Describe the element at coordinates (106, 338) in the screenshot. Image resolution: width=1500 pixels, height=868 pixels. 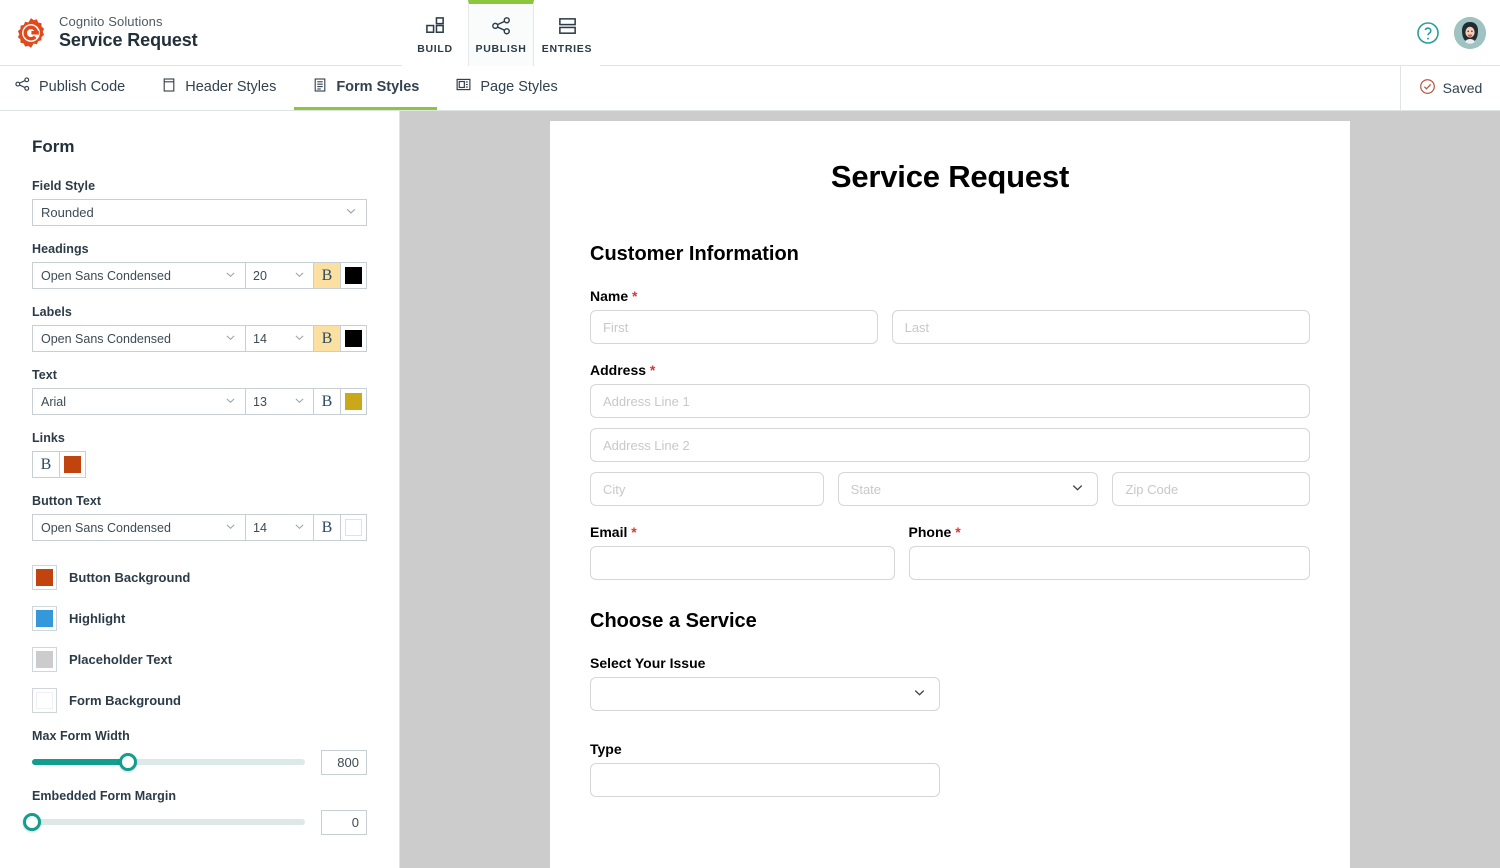
I see `labels-font-value: Open Sans Condensed` at that location.